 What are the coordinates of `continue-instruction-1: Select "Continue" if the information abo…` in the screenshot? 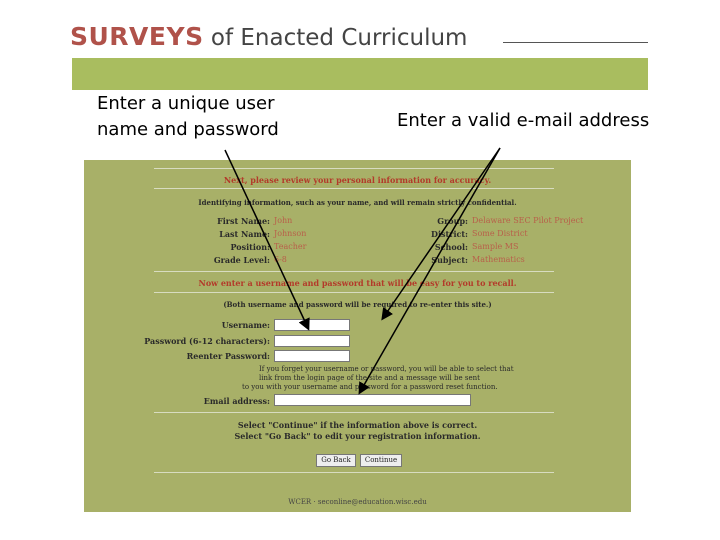 It's located at (357, 425).